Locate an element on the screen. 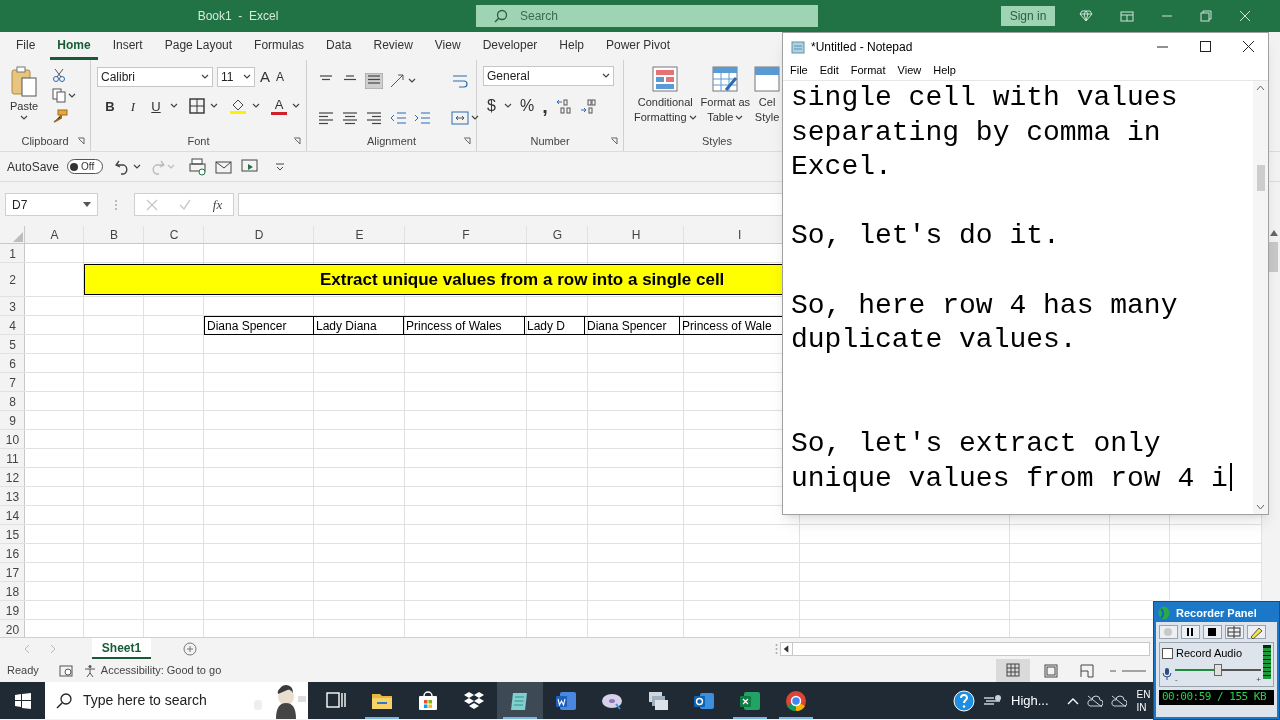  merge-center-icon is located at coordinates (460, 117).